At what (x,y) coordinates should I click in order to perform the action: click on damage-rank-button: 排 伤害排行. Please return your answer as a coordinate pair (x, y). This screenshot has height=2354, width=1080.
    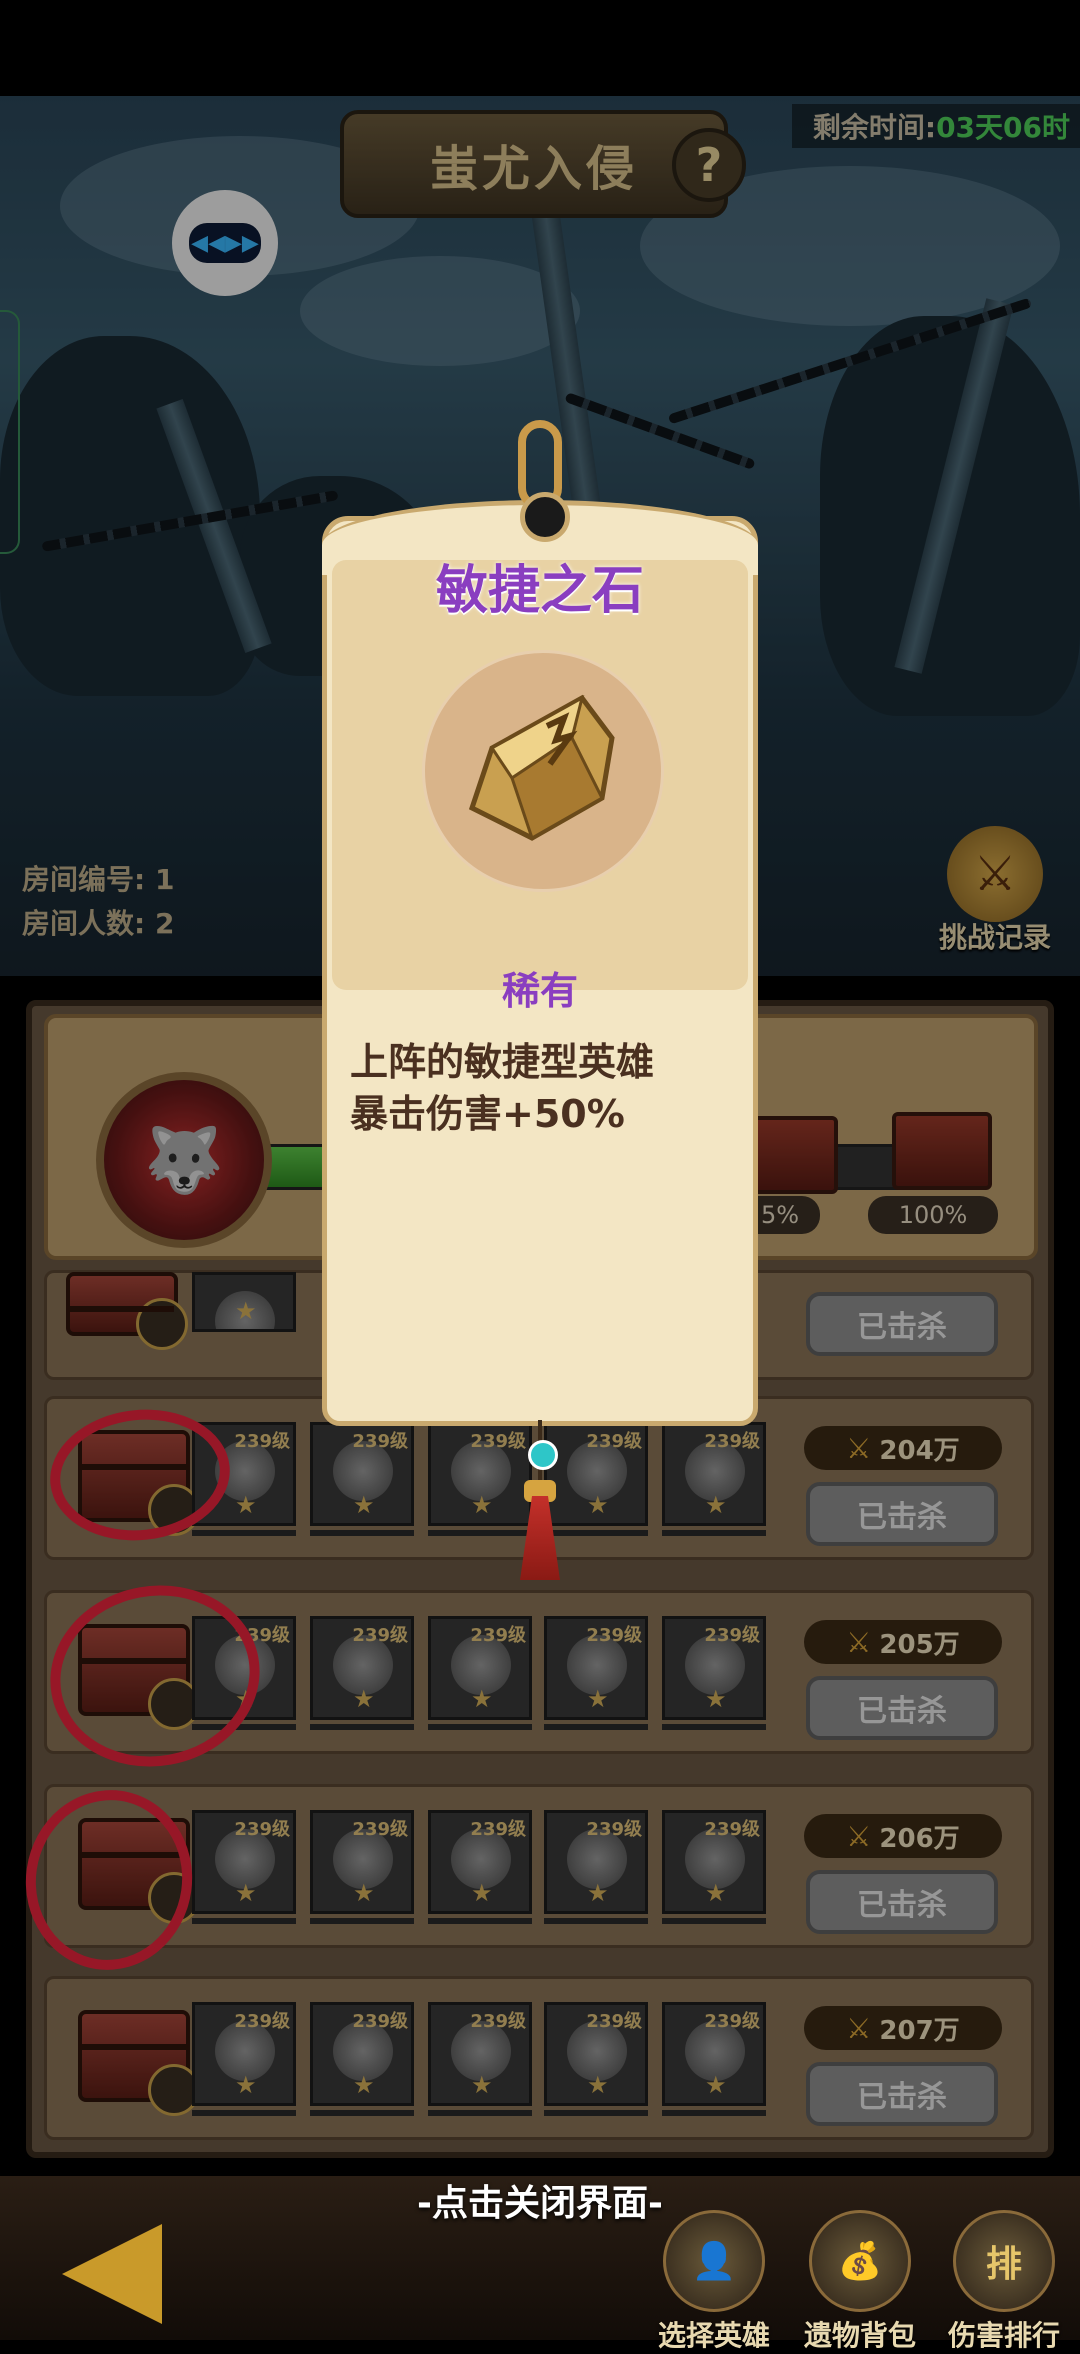
    Looking at the image, I should click on (1004, 2282).